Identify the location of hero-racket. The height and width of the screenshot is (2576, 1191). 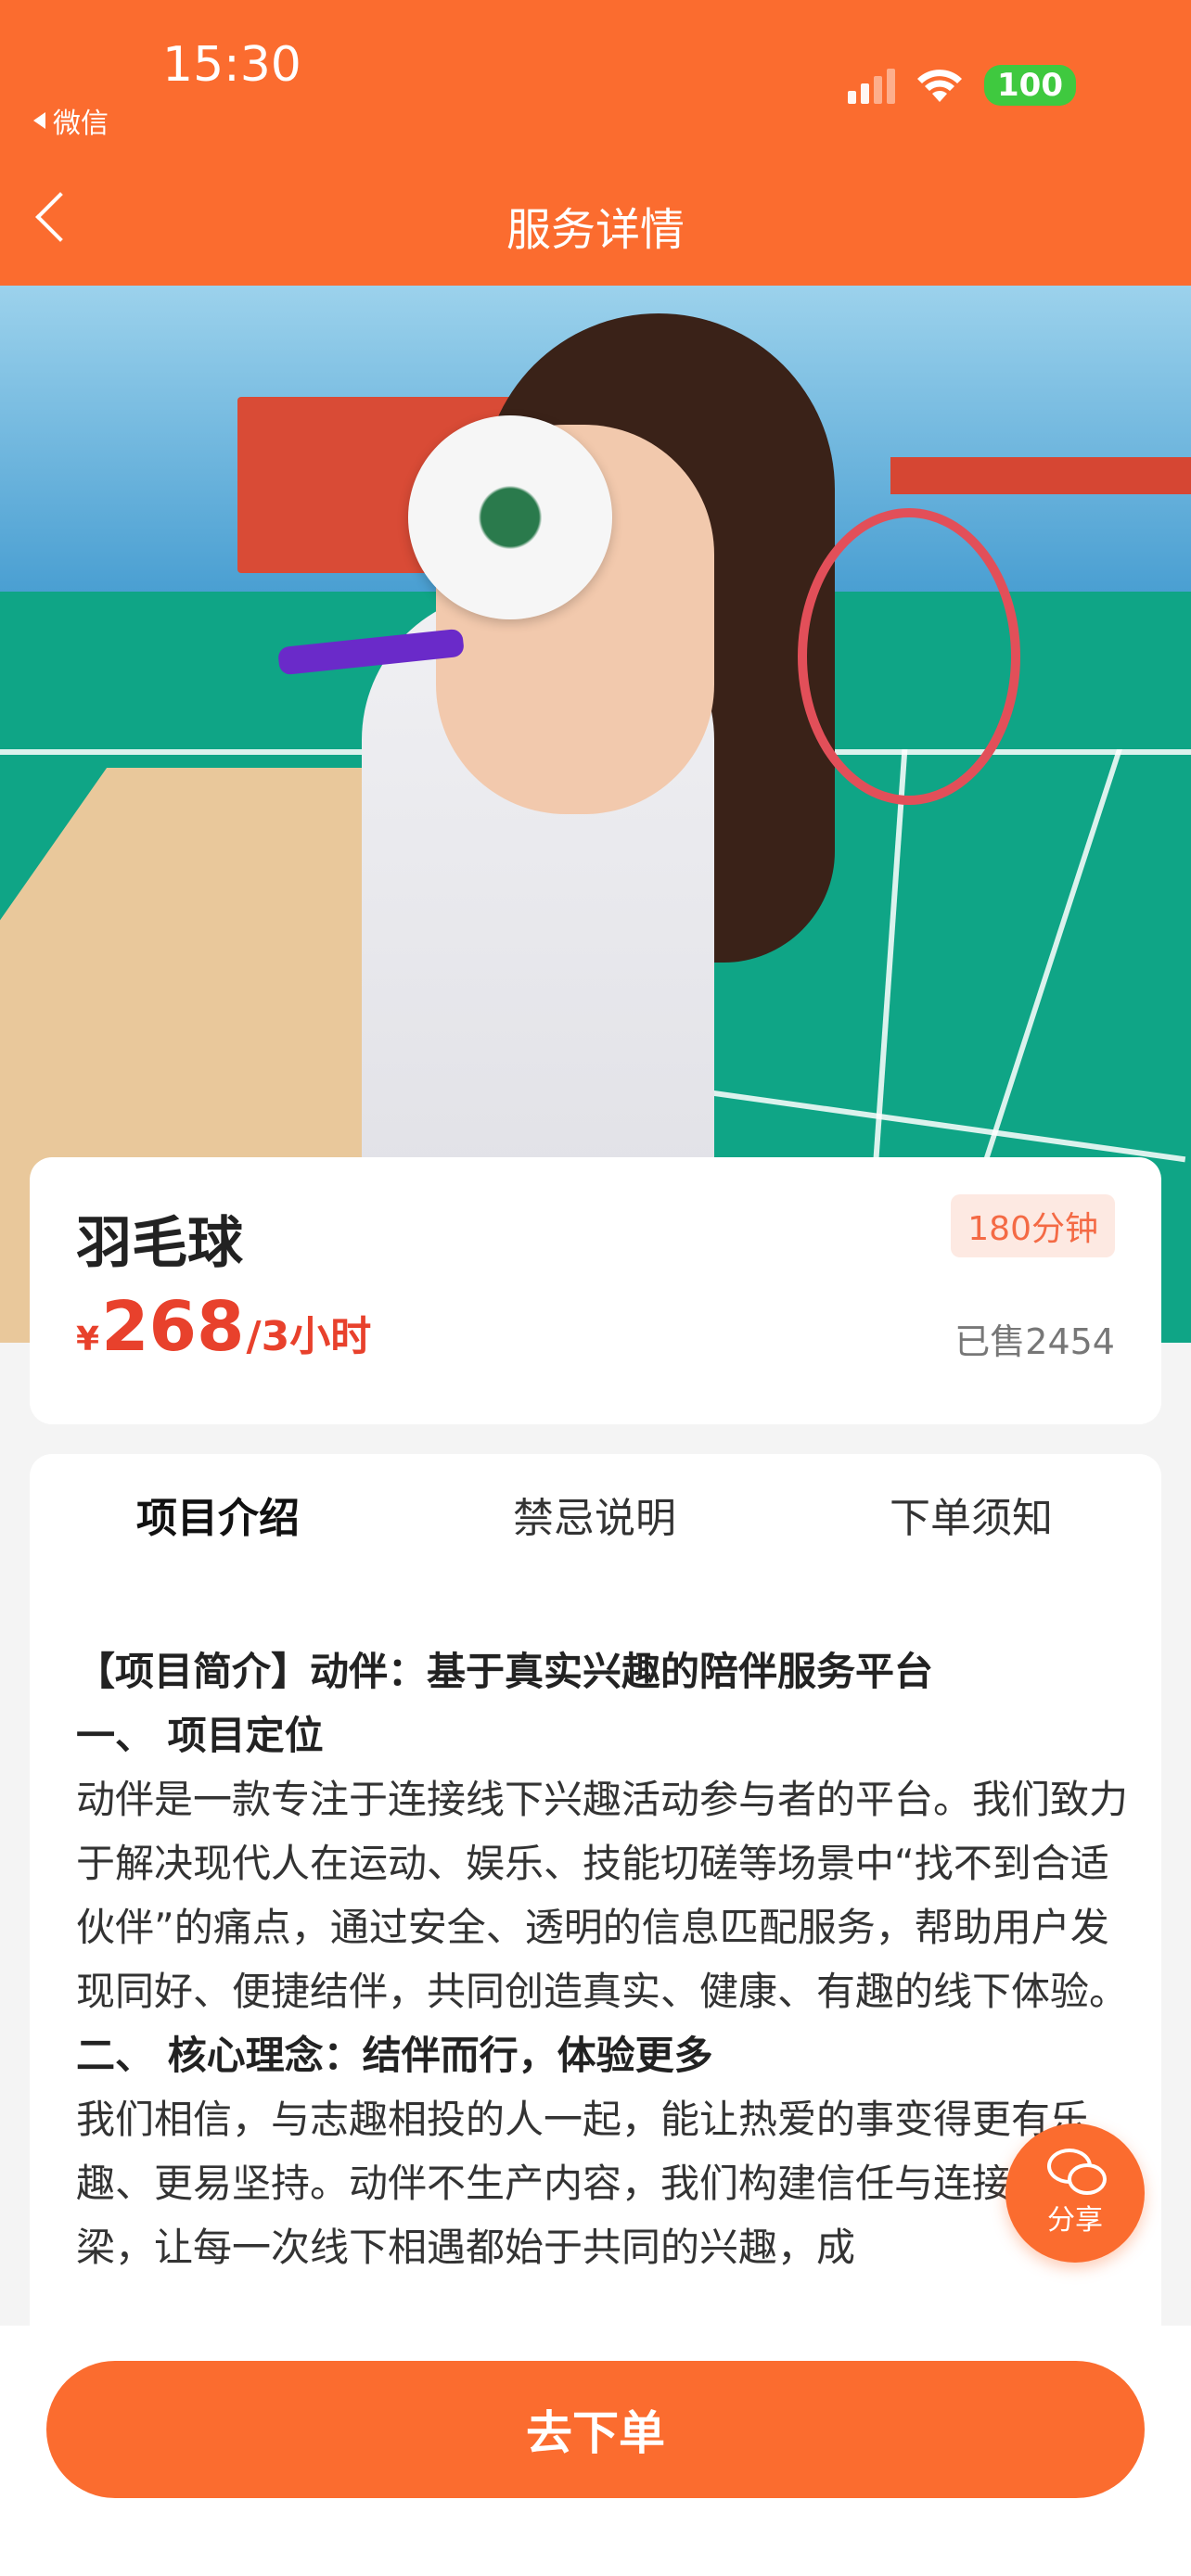
(909, 656).